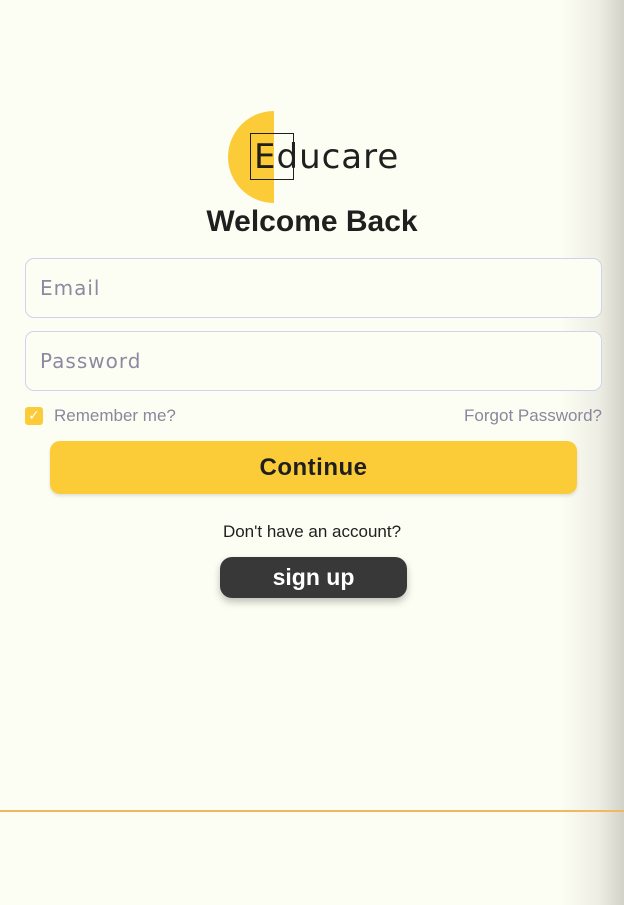 This screenshot has height=905, width=624. I want to click on page-title: Welcome Back, so click(312, 221).